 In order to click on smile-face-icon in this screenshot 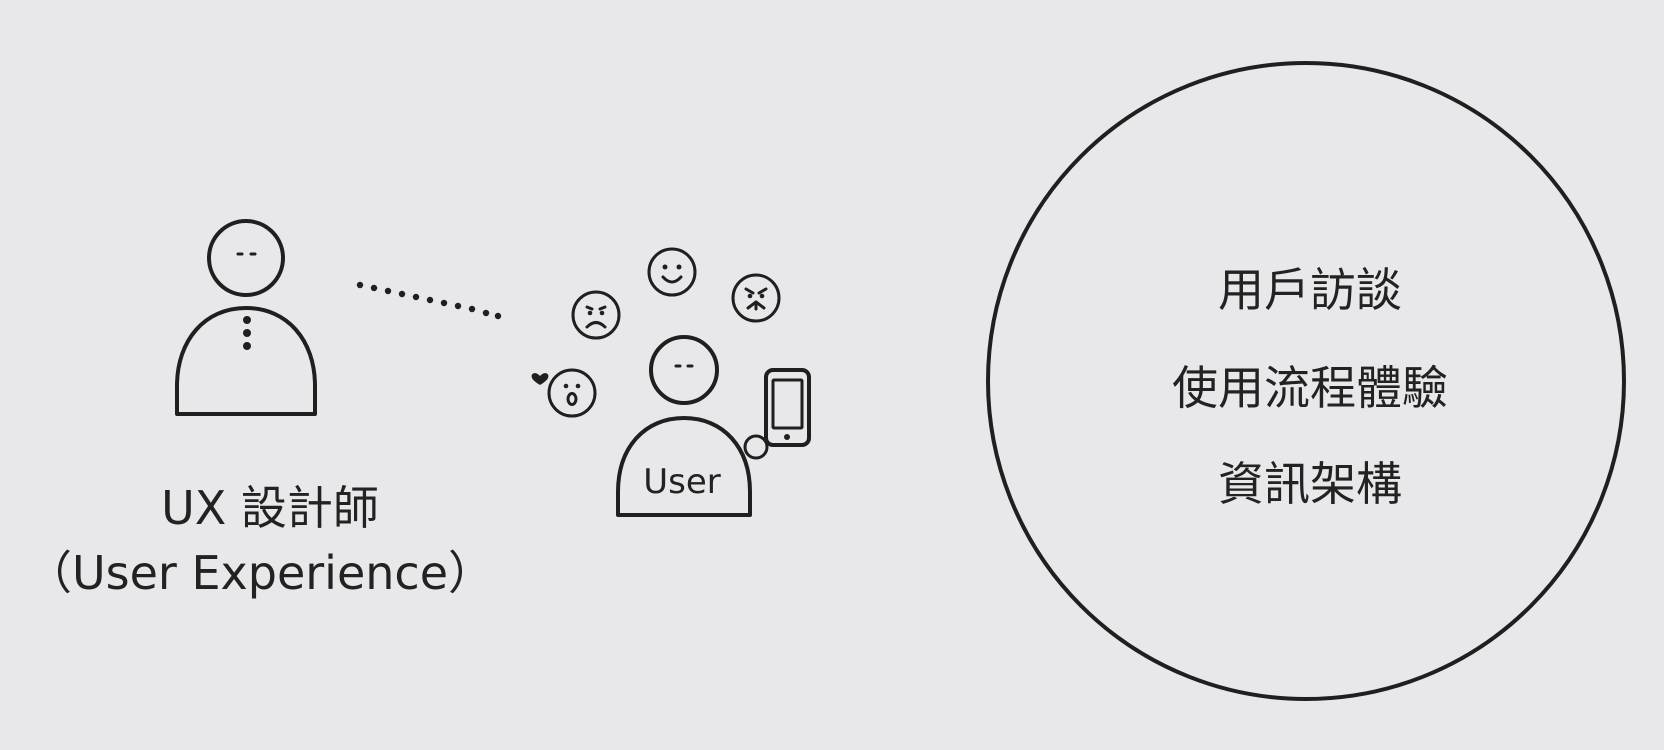, I will do `click(672, 272)`.